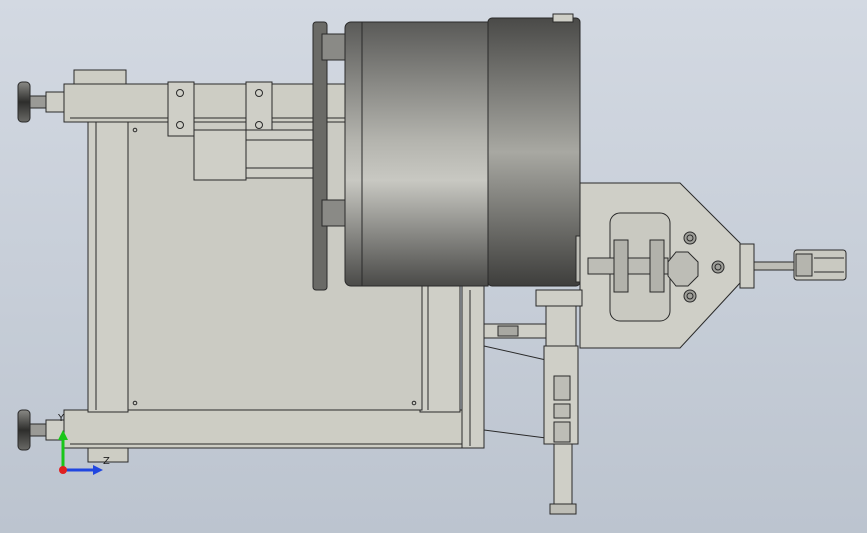 This screenshot has width=867, height=533. I want to click on motor-mount-block, so click(220, 155).